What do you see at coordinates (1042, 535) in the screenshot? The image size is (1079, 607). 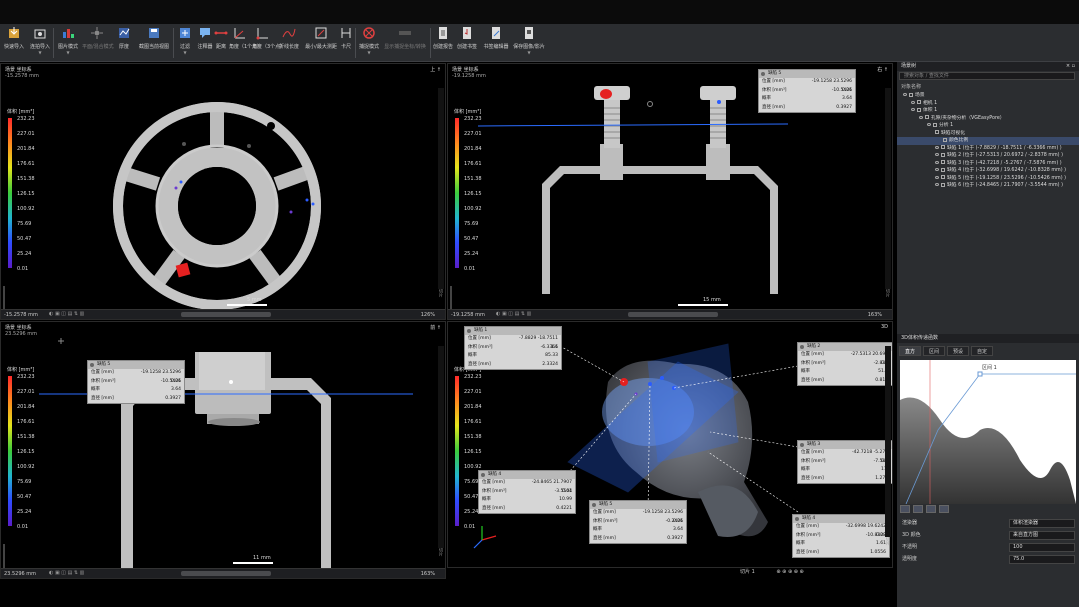 I see `prop-value: 来自直方图` at bounding box center [1042, 535].